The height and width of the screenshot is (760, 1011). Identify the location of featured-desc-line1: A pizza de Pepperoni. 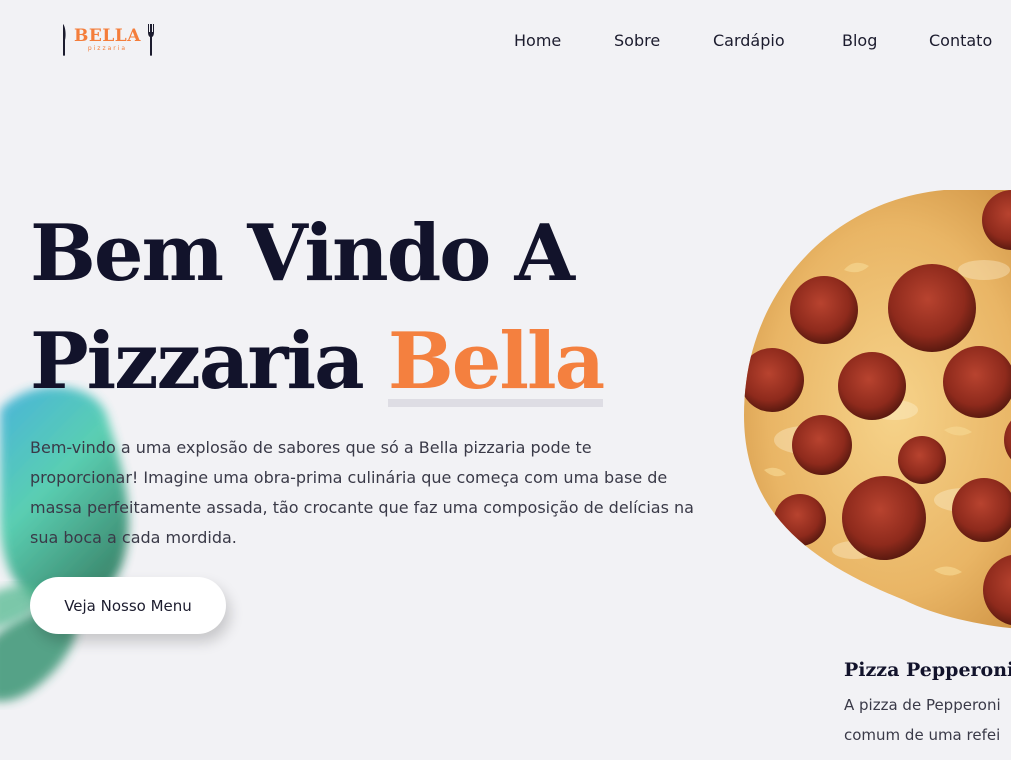
(922, 705).